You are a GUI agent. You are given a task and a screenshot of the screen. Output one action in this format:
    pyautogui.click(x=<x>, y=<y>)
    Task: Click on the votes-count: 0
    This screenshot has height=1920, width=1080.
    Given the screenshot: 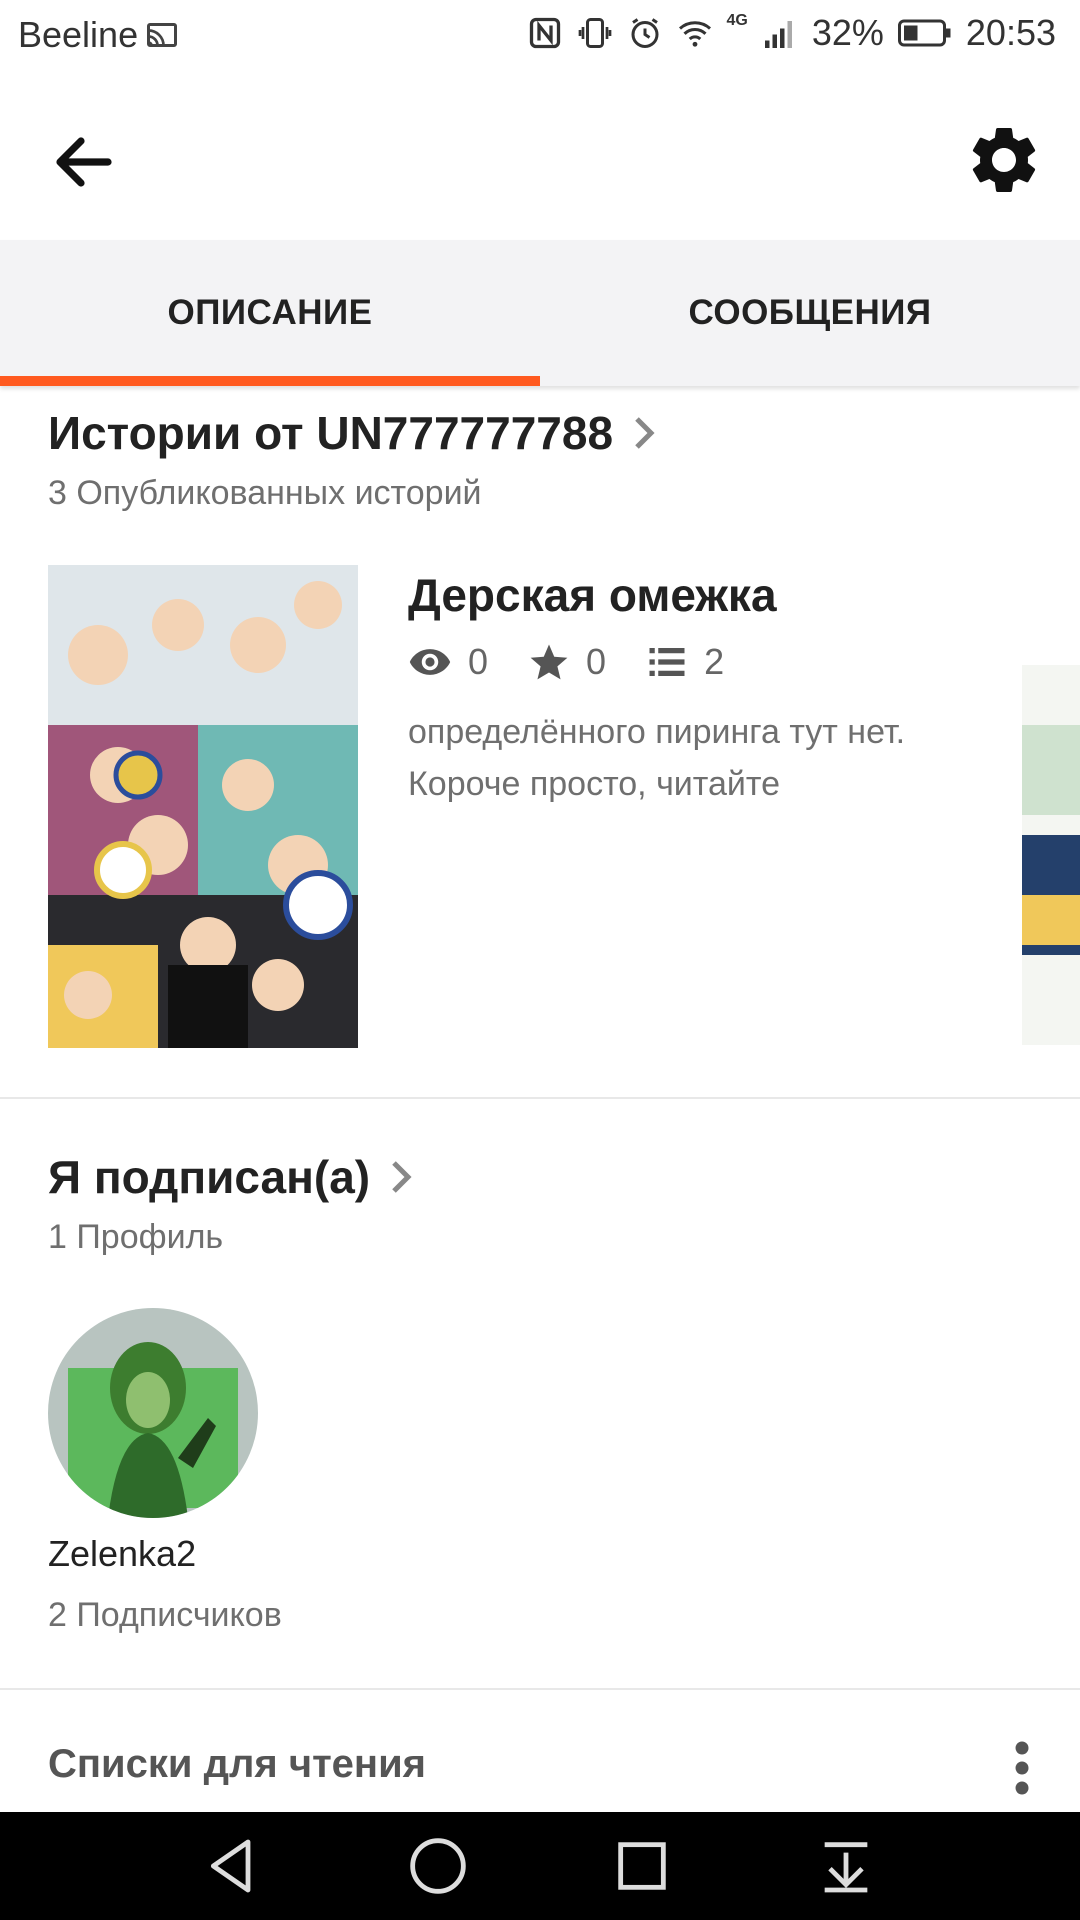 What is the action you would take?
    pyautogui.click(x=596, y=661)
    